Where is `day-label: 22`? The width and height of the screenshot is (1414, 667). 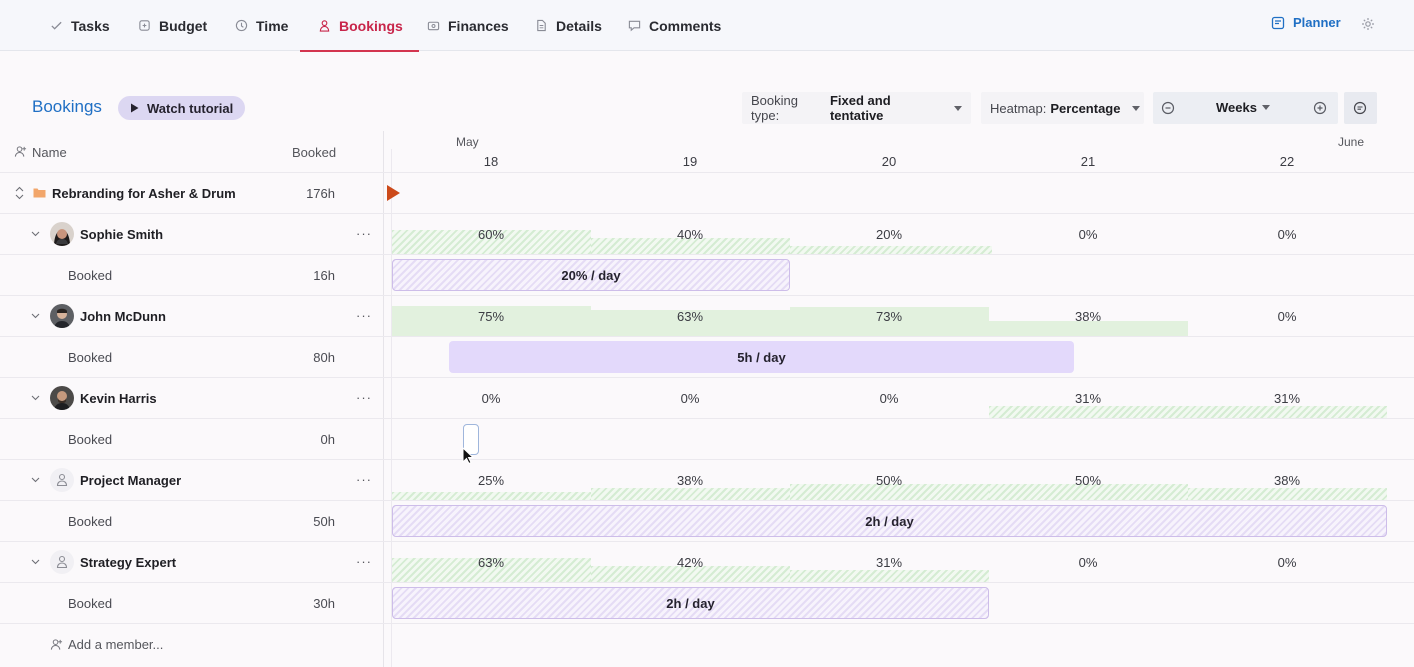 day-label: 22 is located at coordinates (1287, 161).